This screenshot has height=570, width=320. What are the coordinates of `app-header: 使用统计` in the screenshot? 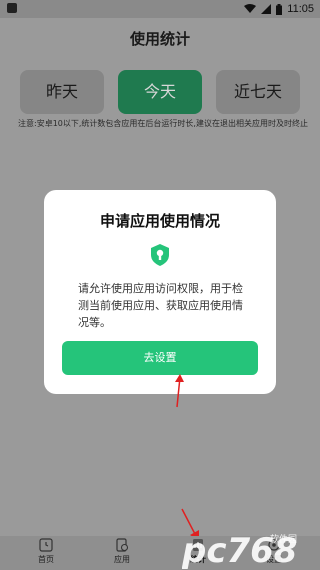 It's located at (160, 37).